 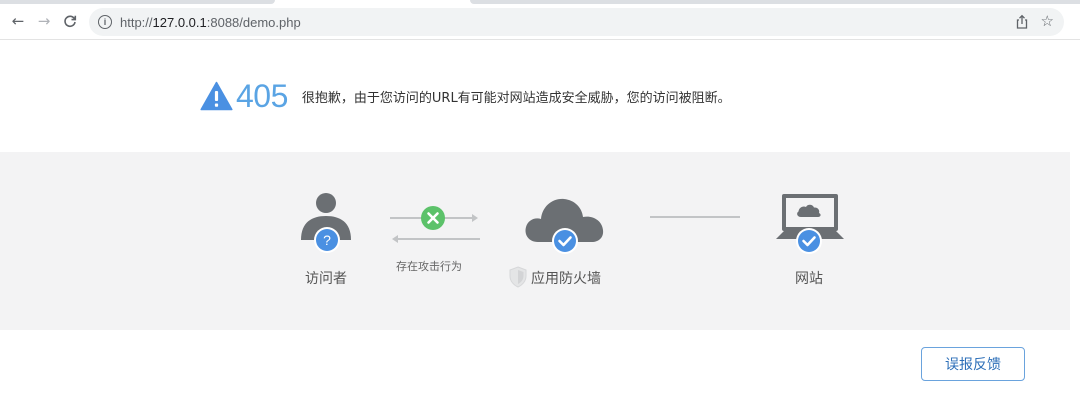 I want to click on share-icon, so click(x=1022, y=22).